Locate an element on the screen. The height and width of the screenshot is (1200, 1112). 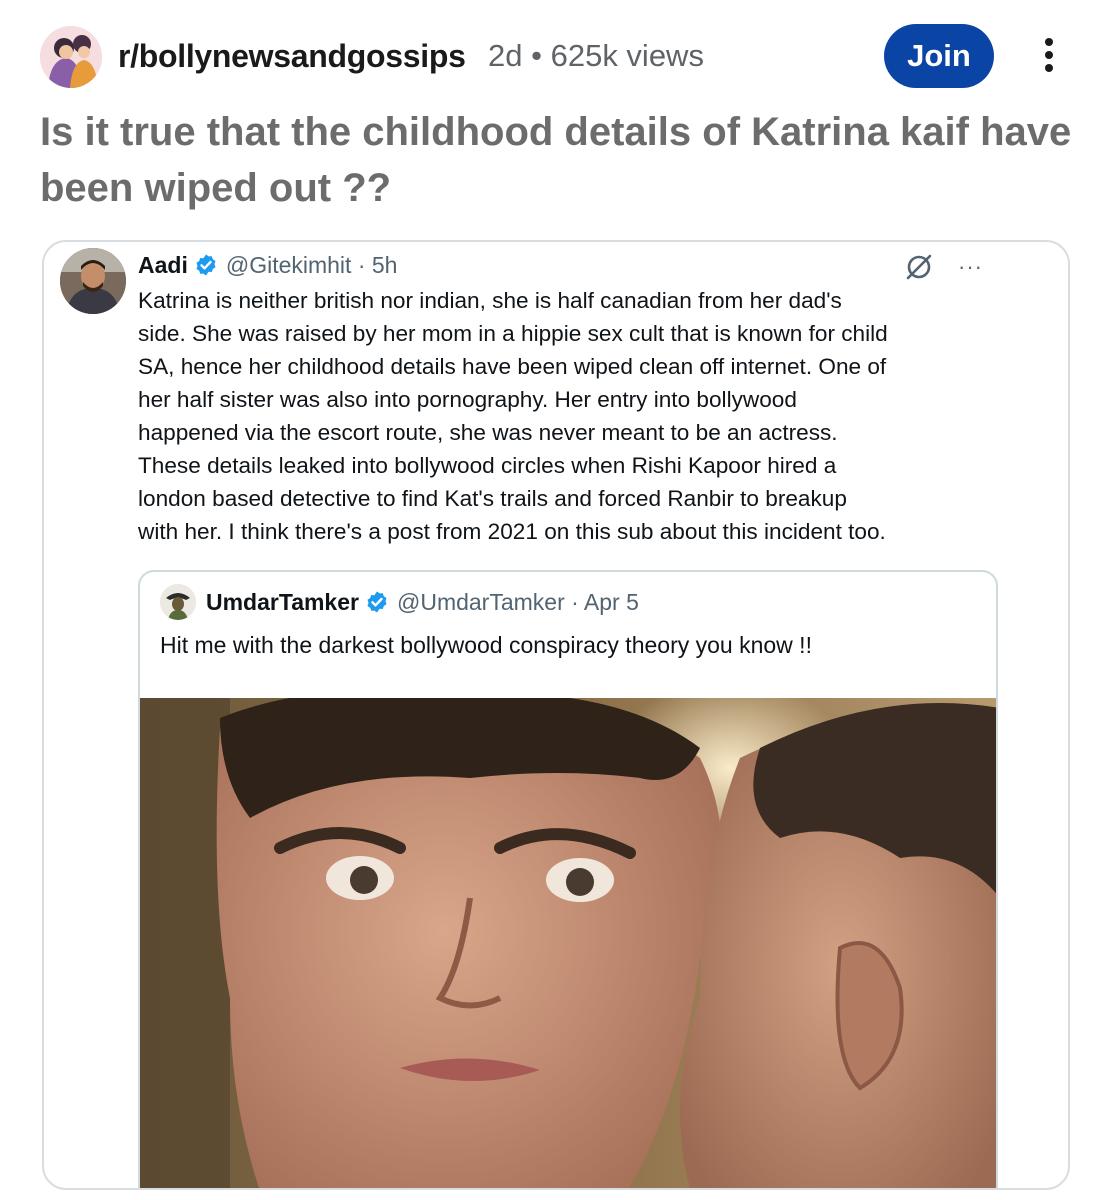
tweet-author-avatar is located at coordinates (93, 281).